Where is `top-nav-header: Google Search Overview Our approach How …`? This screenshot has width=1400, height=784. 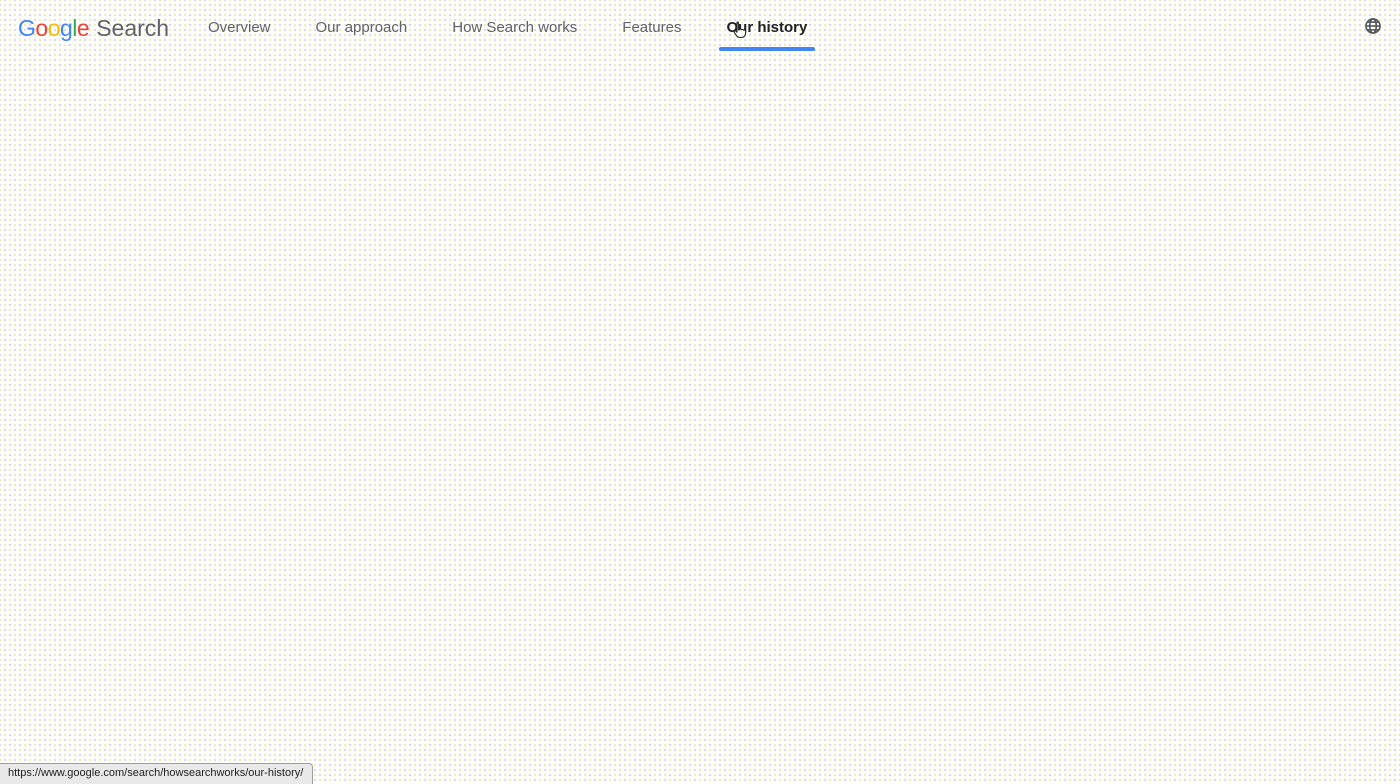
top-nav-header: Google Search Overview Our approach How … is located at coordinates (700, 28).